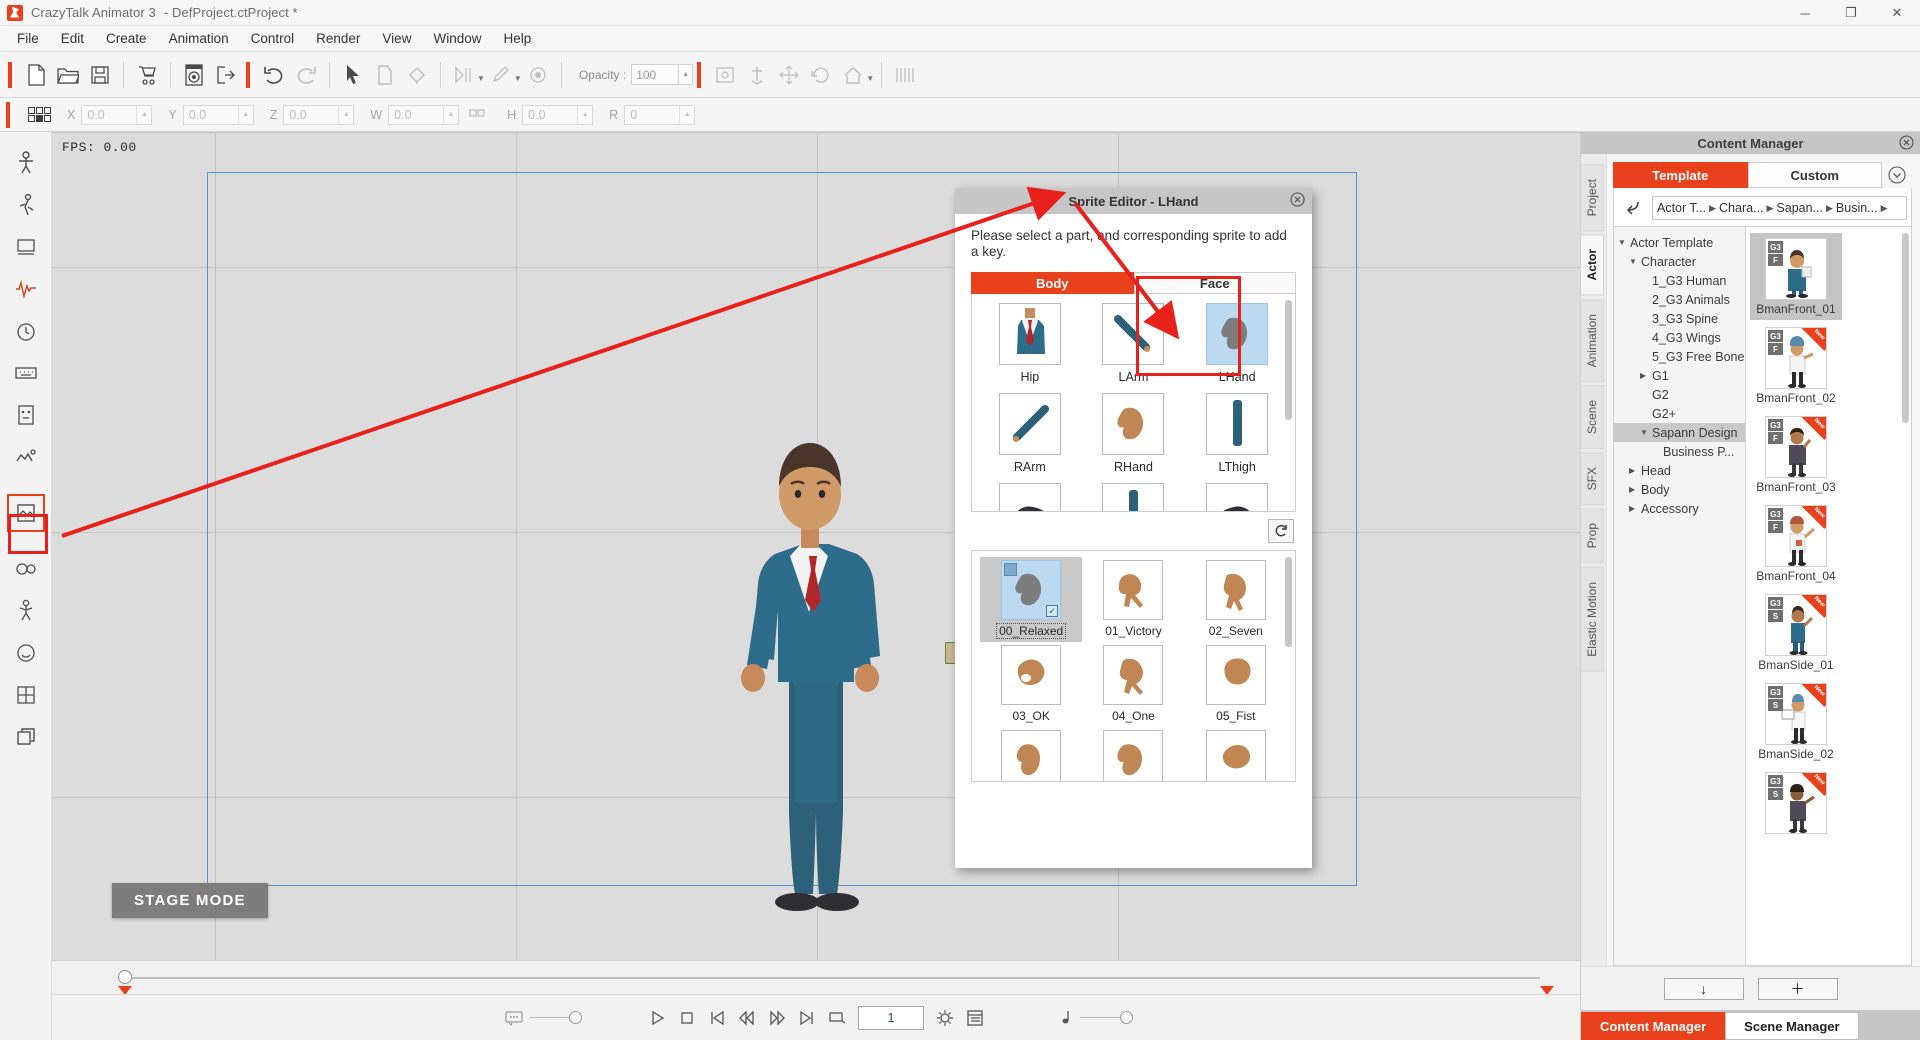 The width and height of the screenshot is (1920, 1040). What do you see at coordinates (26, 205) in the screenshot?
I see `tool-motion-icon` at bounding box center [26, 205].